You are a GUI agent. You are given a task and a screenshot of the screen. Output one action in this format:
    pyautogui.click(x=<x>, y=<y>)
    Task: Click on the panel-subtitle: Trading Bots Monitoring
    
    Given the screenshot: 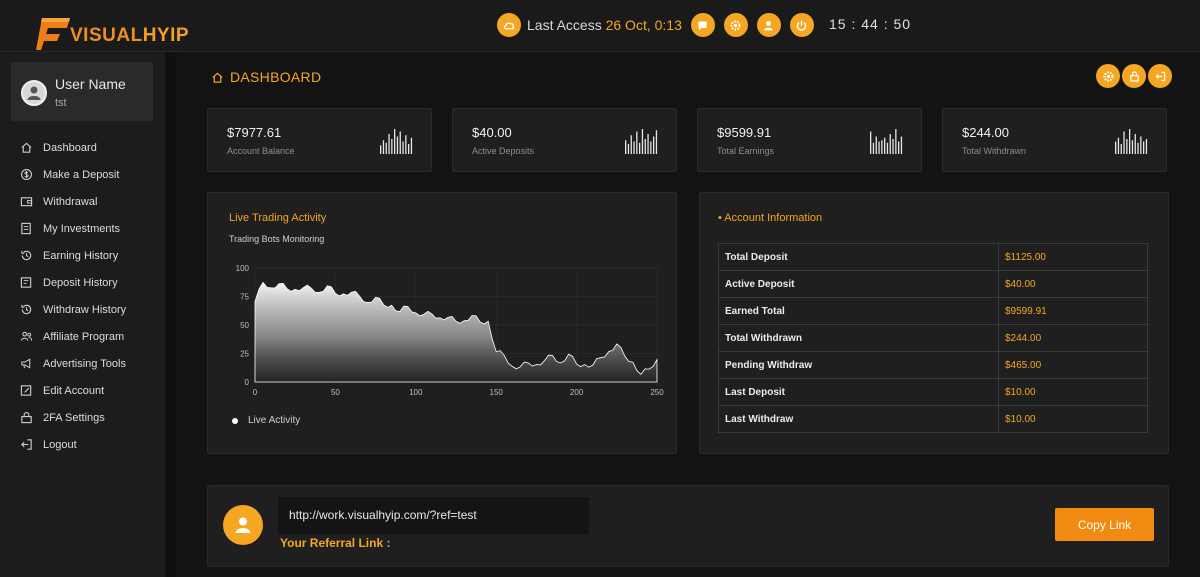 What is the action you would take?
    pyautogui.click(x=277, y=239)
    